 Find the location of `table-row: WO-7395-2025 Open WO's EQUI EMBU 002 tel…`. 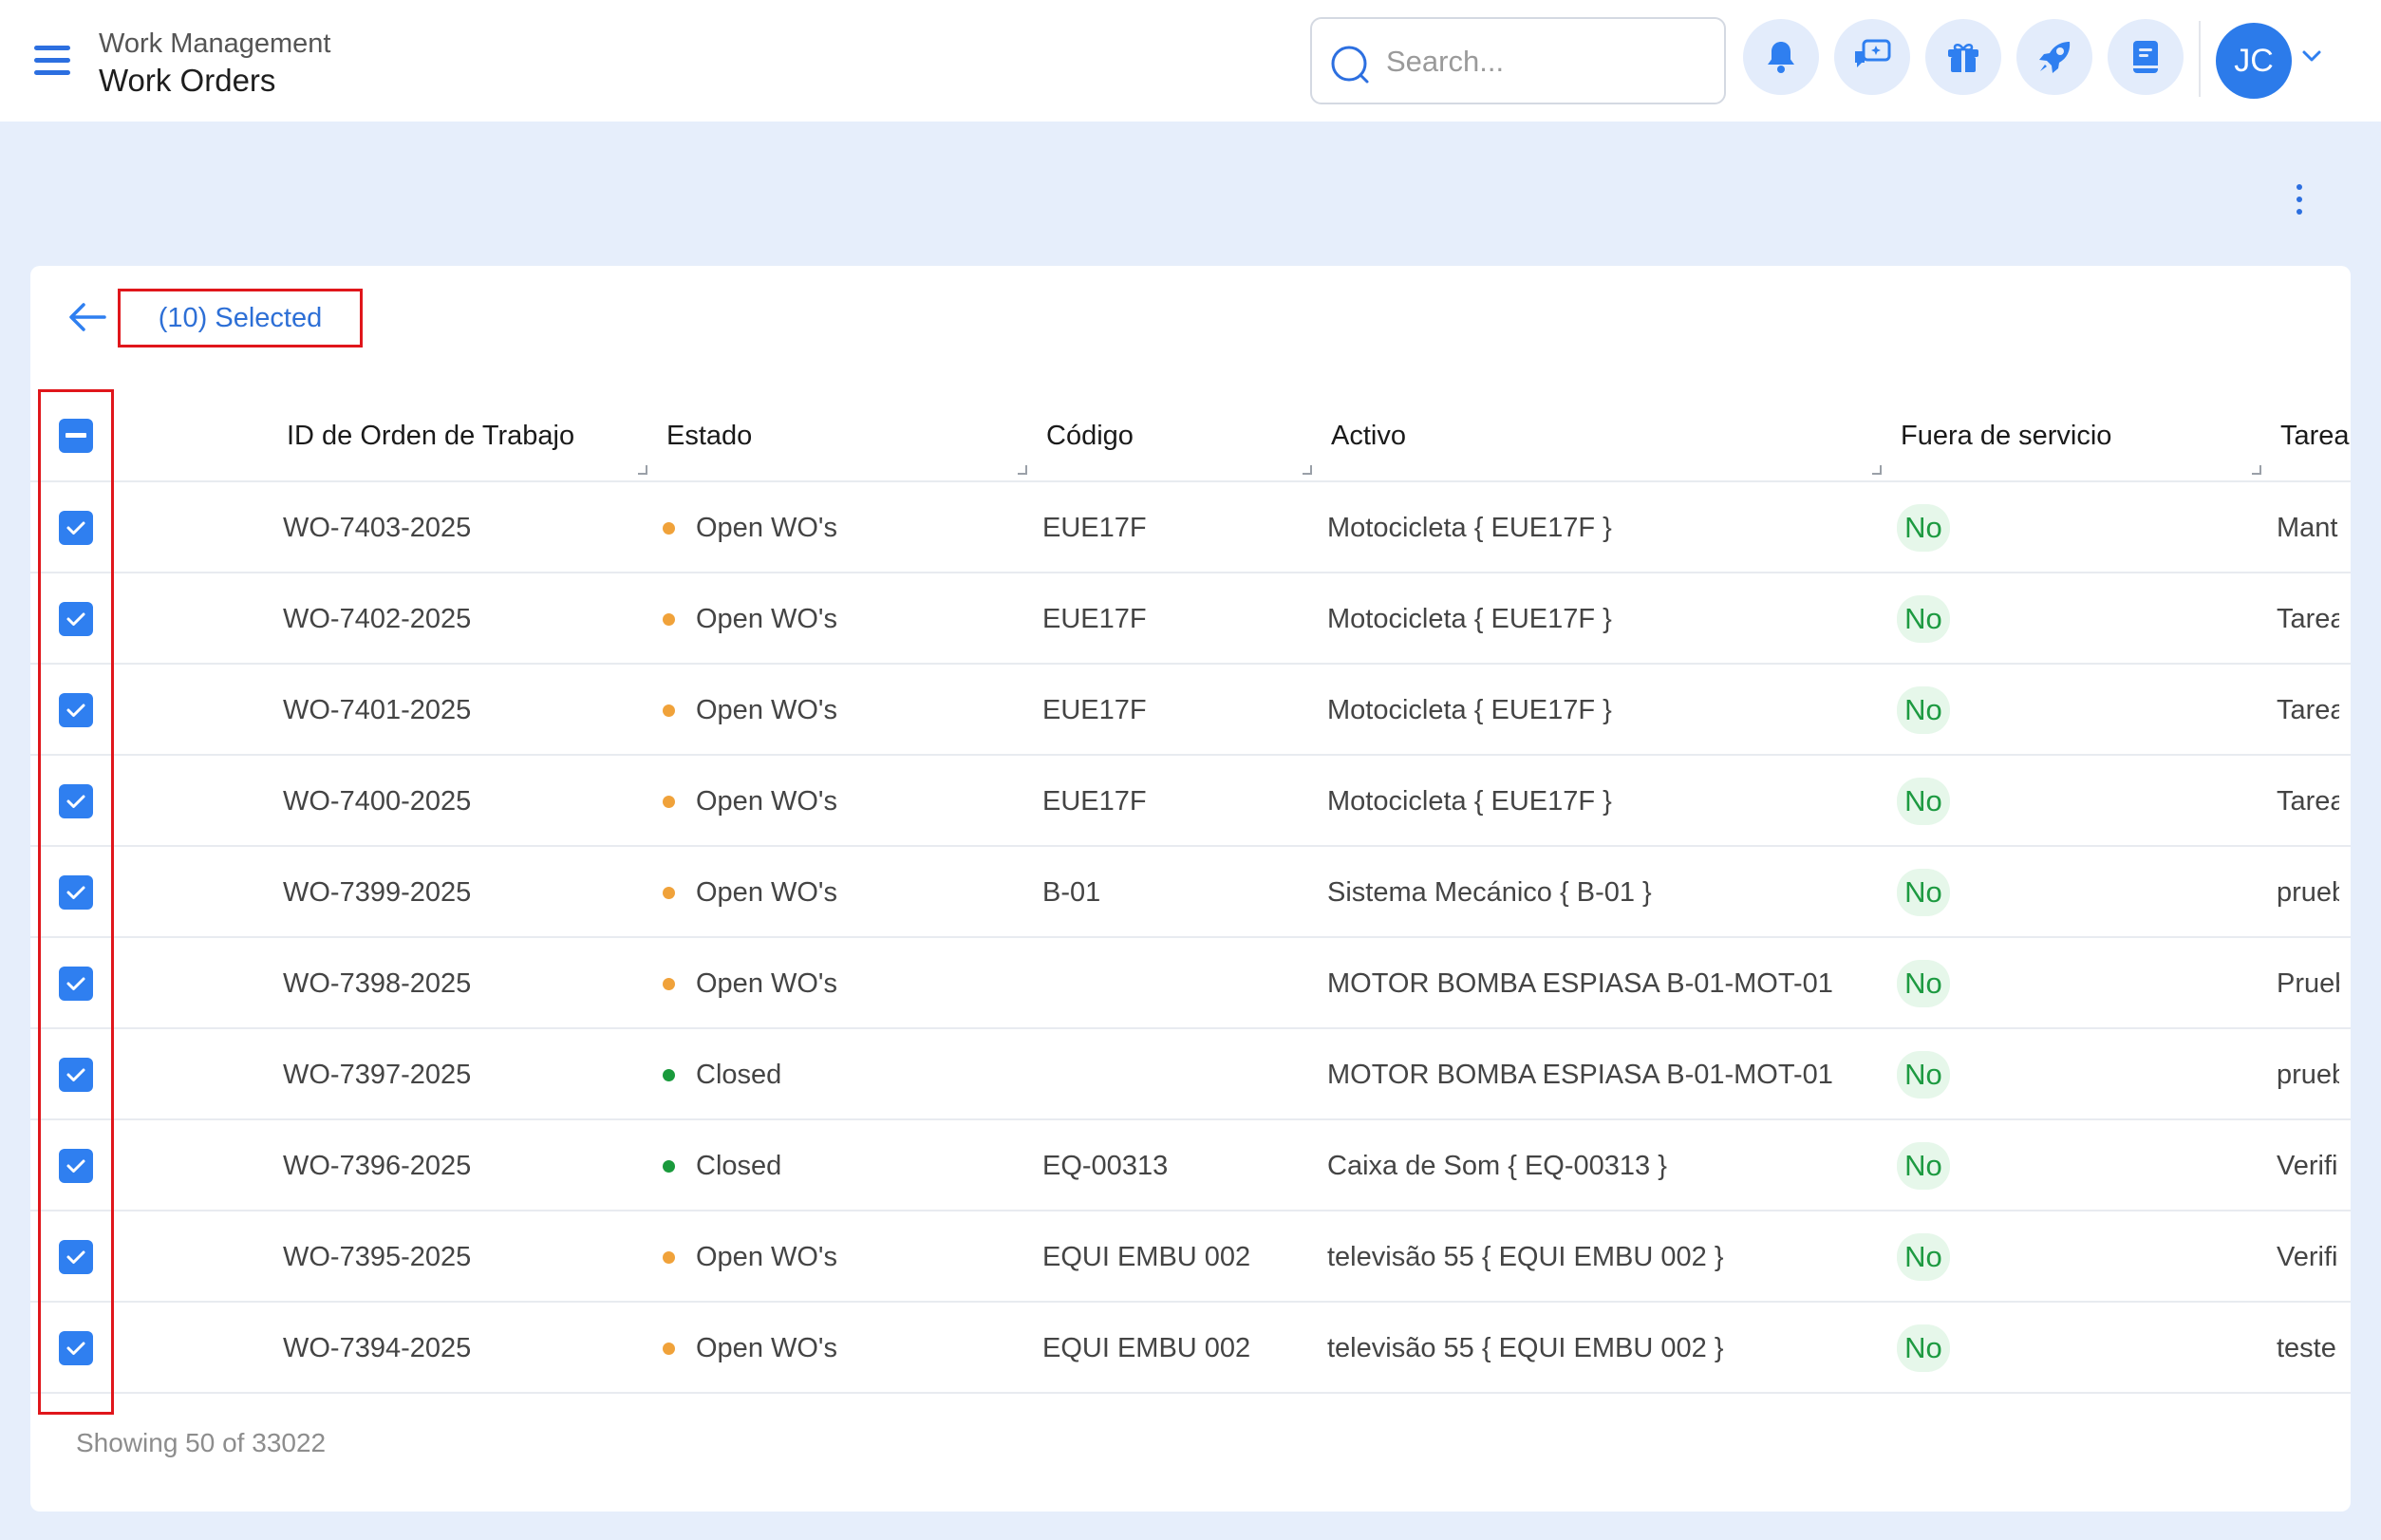

table-row: WO-7395-2025 Open WO's EQUI EMBU 002 tel… is located at coordinates (1190, 1257).